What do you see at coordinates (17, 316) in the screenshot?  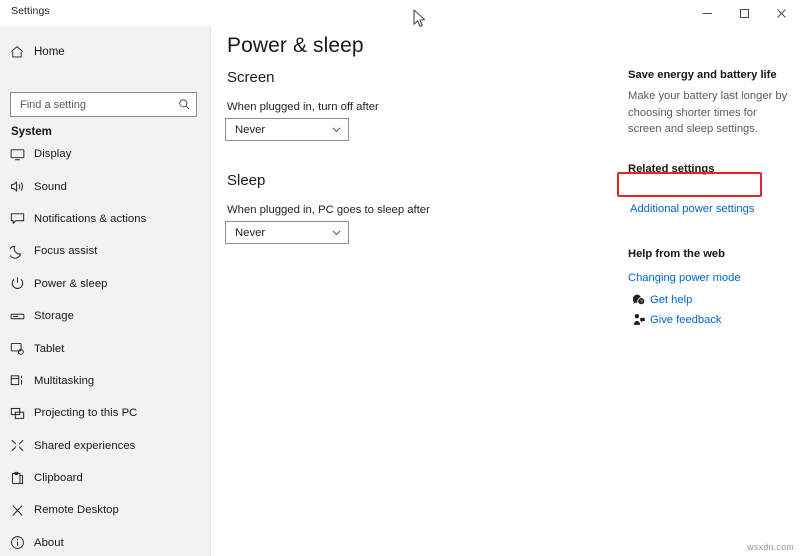 I see `drive-icon` at bounding box center [17, 316].